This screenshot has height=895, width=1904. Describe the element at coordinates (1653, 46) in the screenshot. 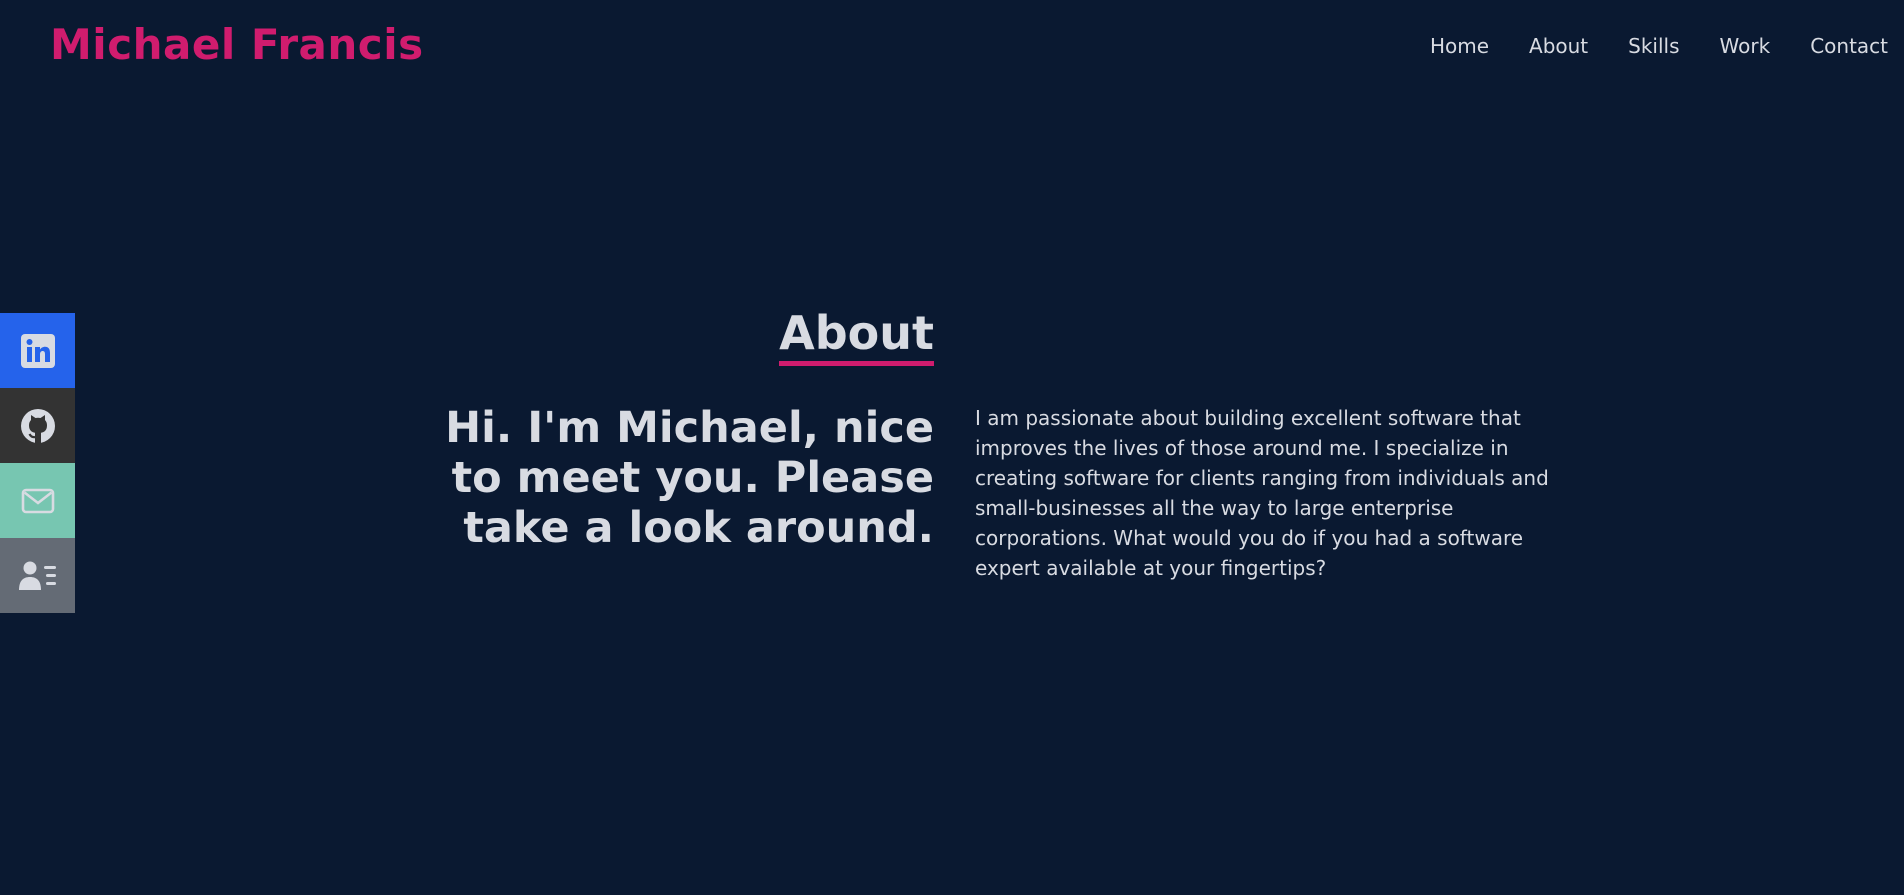

I see `nav-link-skills: Skills` at that location.